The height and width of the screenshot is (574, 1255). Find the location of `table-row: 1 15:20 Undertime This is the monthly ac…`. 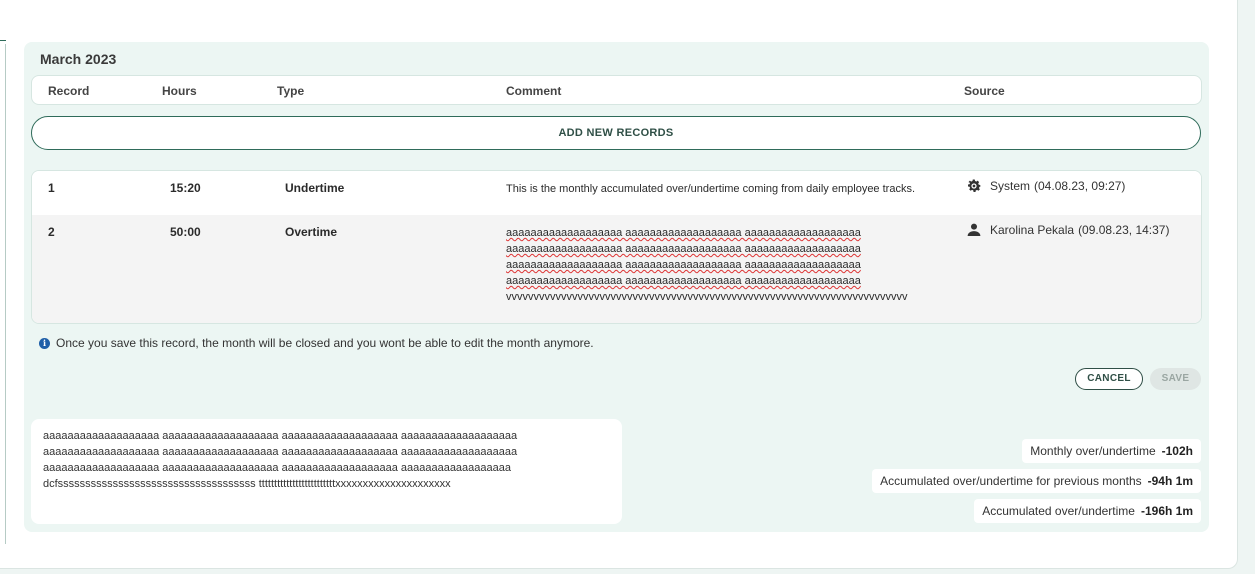

table-row: 1 15:20 Undertime This is the monthly ac… is located at coordinates (616, 193).